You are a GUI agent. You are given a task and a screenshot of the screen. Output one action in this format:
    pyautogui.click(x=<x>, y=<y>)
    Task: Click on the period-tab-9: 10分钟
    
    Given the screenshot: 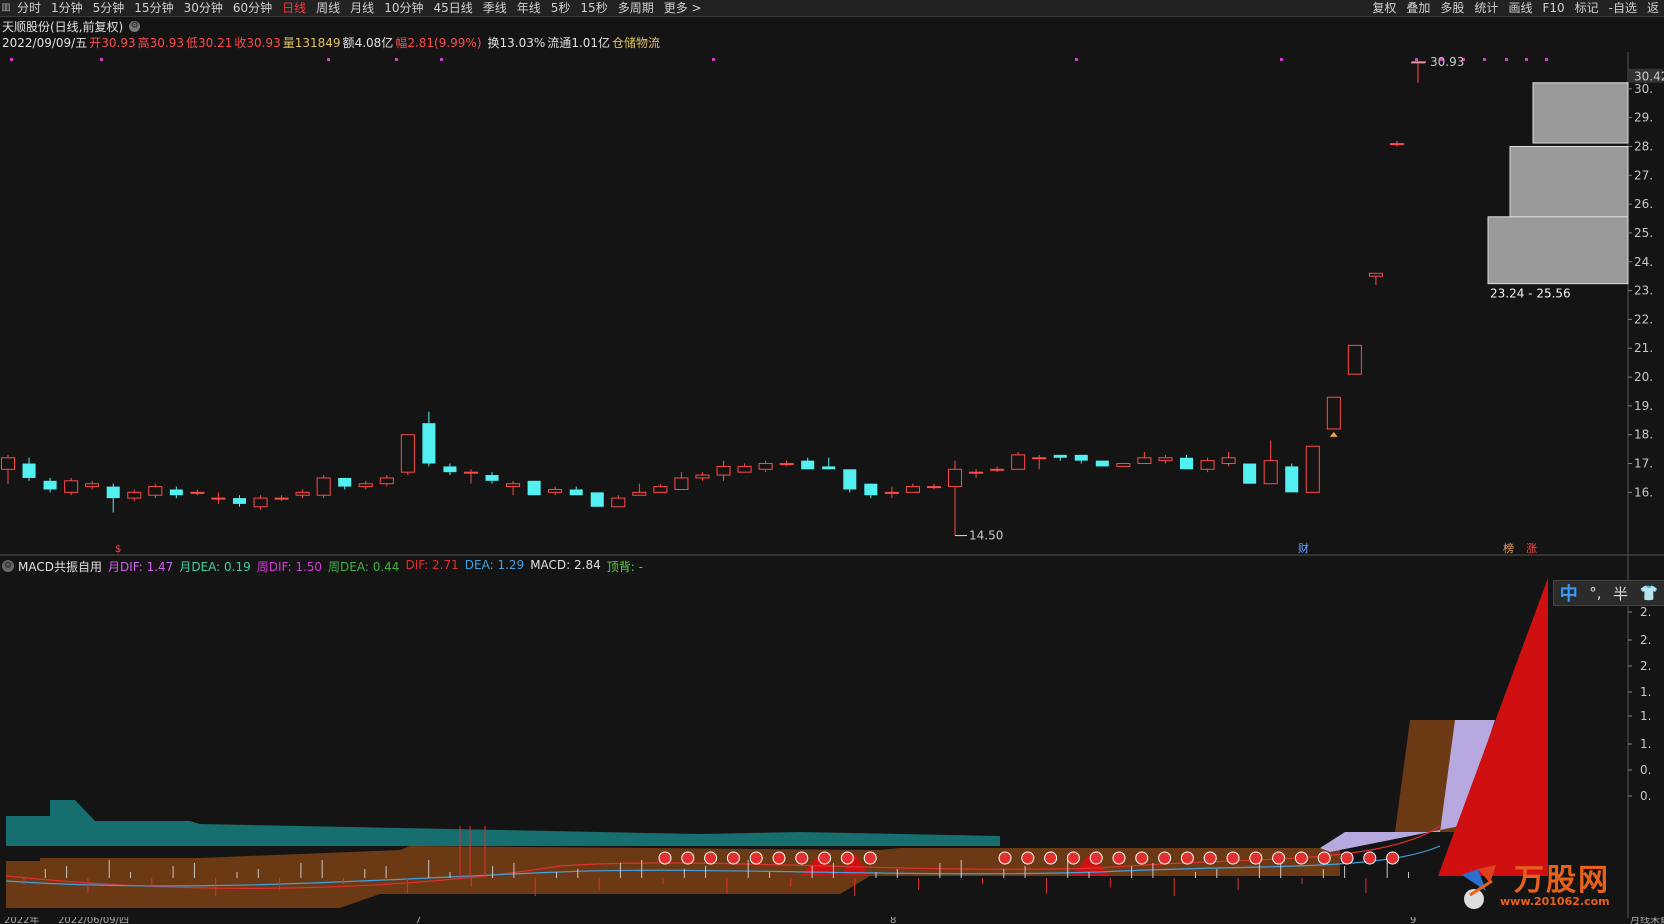 What is the action you would take?
    pyautogui.click(x=403, y=8)
    